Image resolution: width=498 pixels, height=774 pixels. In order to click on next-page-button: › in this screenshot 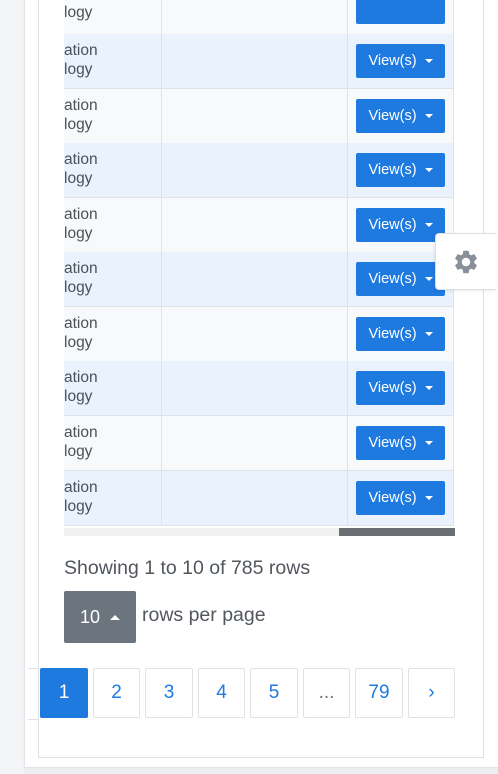, I will do `click(431, 693)`.